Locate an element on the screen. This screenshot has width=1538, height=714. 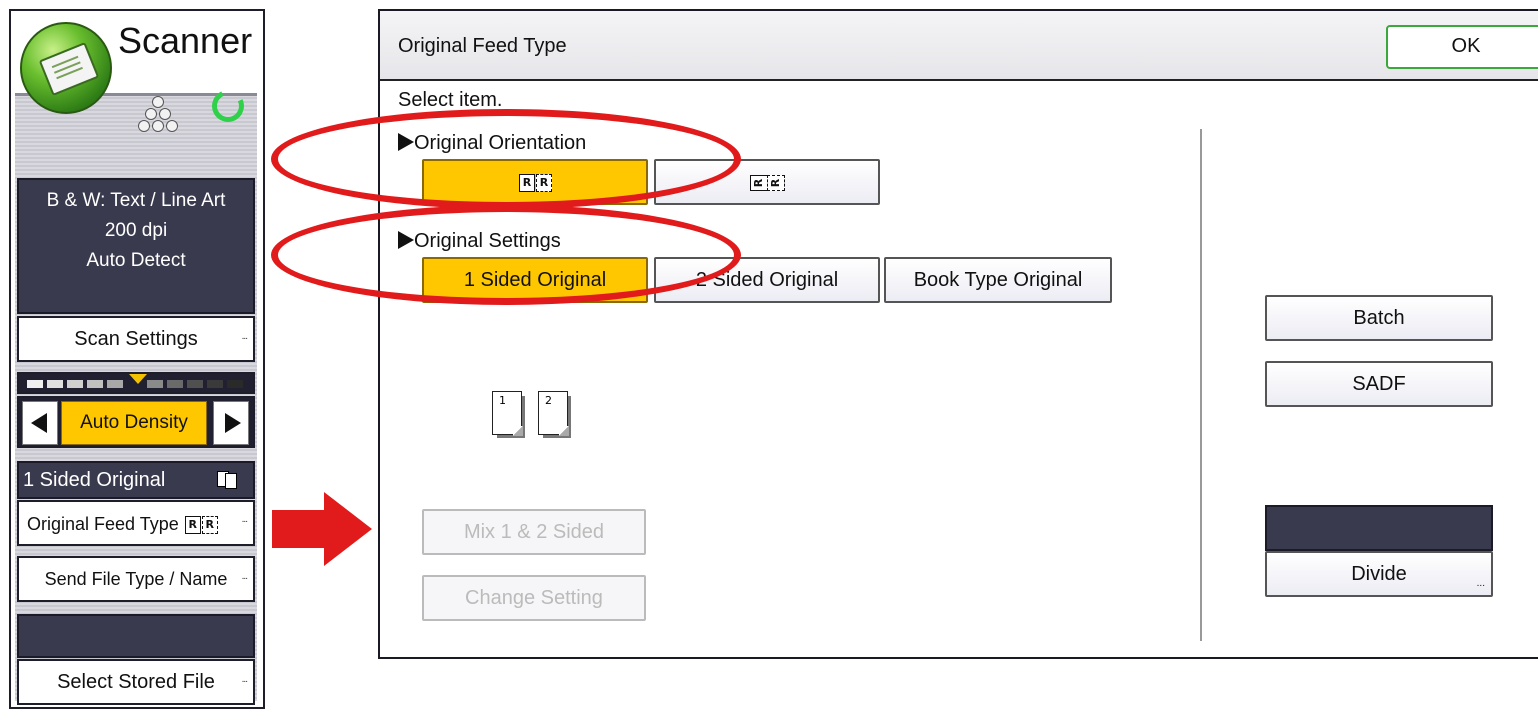
section-divider is located at coordinates (1201, 385).